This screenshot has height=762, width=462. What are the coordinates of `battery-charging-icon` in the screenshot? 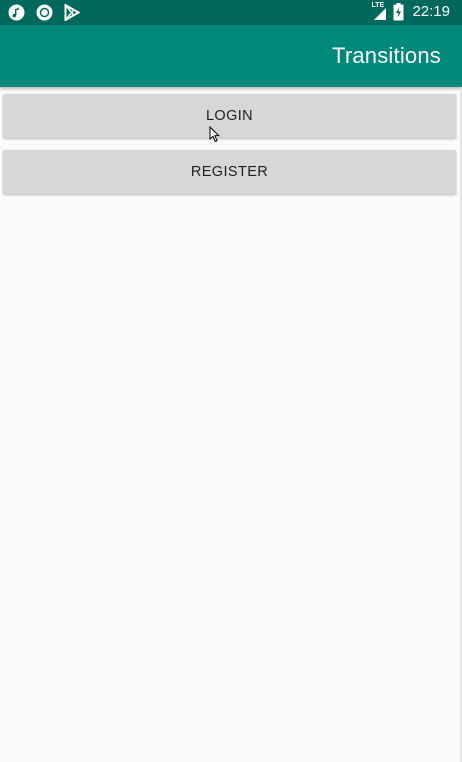 It's located at (398, 12).